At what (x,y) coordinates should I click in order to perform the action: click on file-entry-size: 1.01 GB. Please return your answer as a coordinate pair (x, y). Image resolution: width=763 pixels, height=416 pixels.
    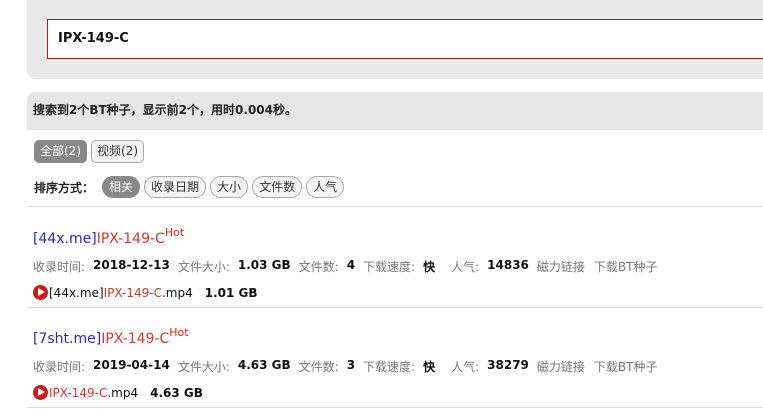
    Looking at the image, I should click on (231, 292).